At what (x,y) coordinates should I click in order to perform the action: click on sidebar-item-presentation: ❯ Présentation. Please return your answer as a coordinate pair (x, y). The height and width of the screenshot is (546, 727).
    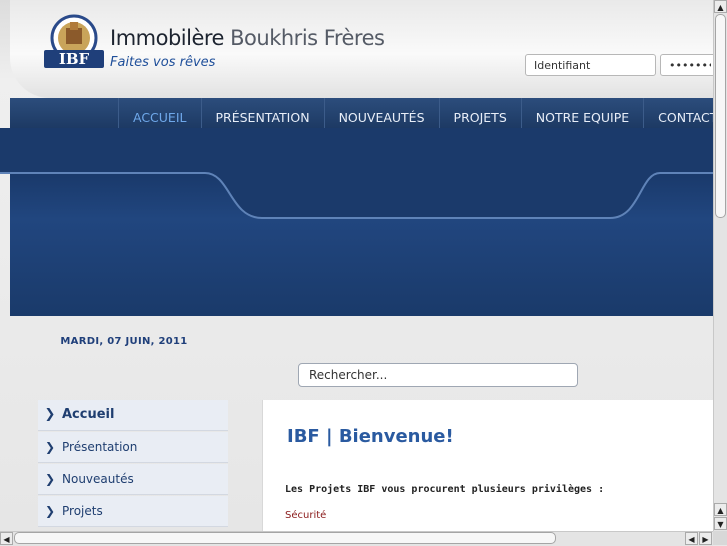
    Looking at the image, I should click on (133, 447).